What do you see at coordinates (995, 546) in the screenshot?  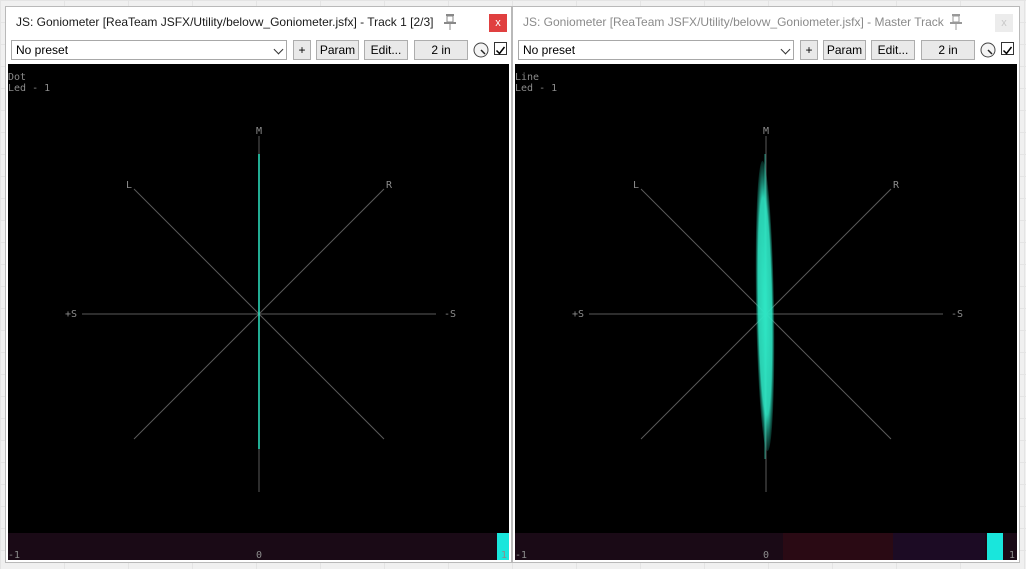 I see `correlation-marker` at bounding box center [995, 546].